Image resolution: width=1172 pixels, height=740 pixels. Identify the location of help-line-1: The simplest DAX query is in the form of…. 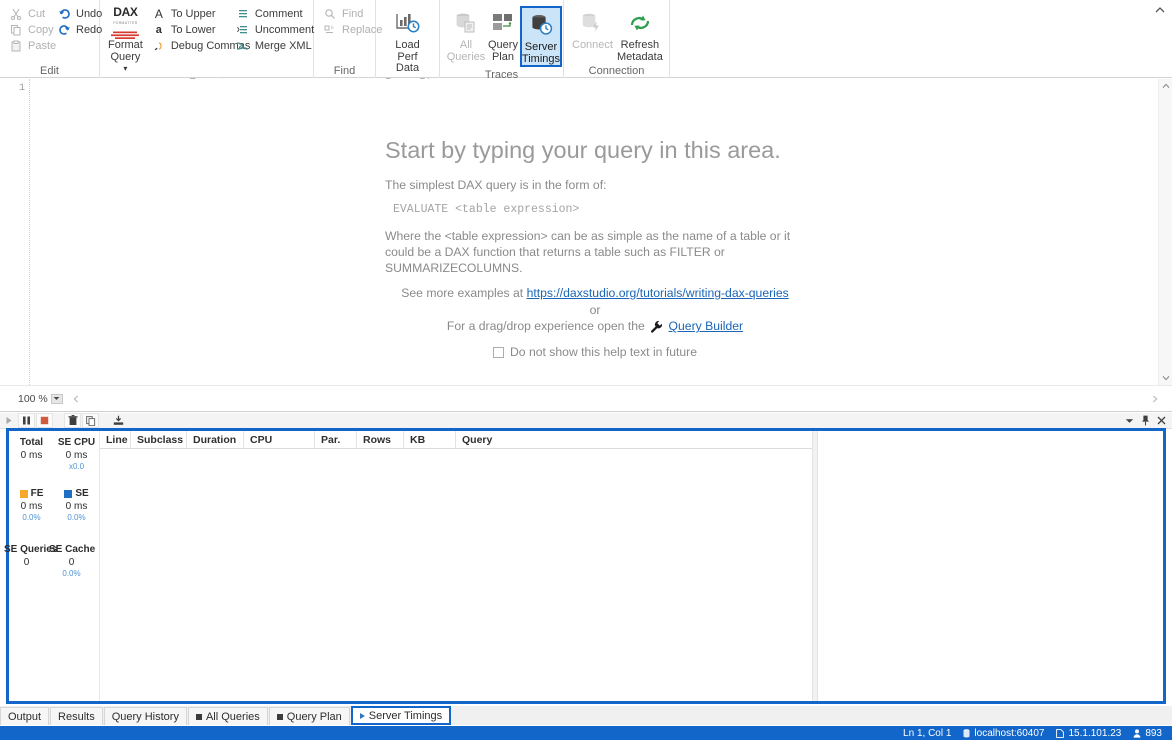
(496, 185).